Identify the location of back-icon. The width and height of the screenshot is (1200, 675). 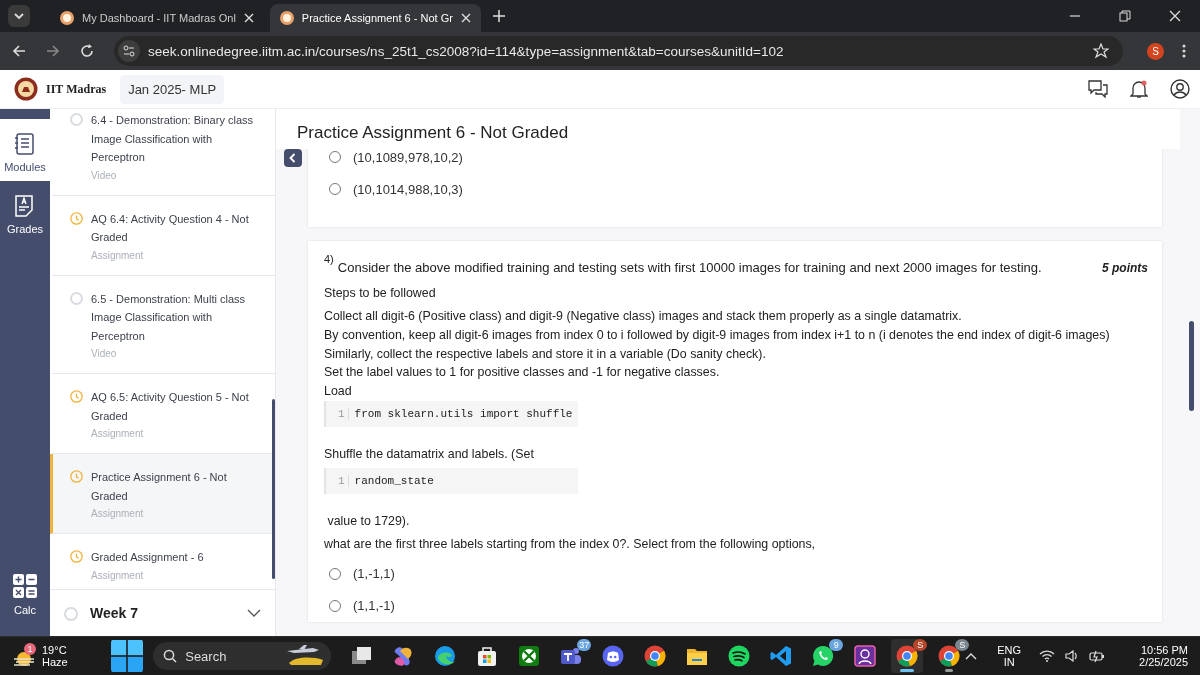
(19, 51).